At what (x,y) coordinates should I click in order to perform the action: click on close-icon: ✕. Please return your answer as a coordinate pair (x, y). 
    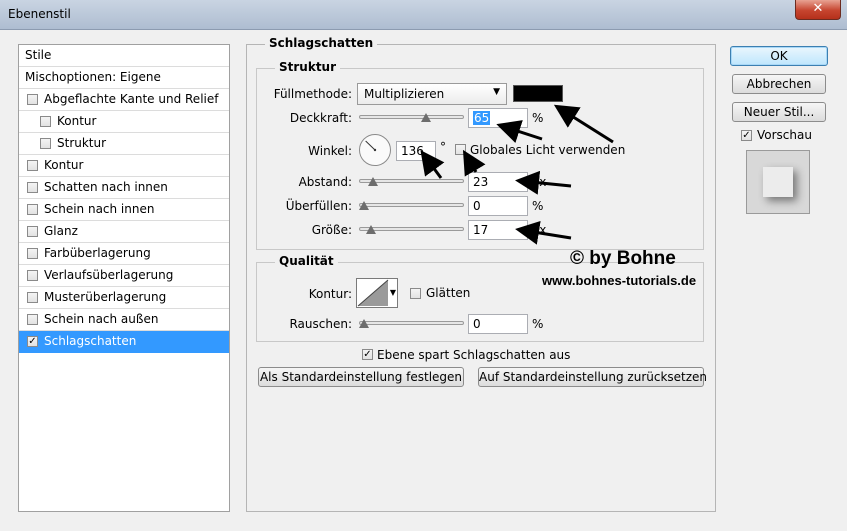
    Looking at the image, I should click on (818, 8).